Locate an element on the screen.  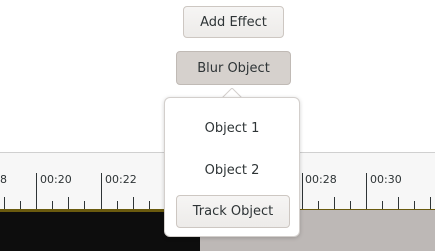
add-effect-button: Add Effect is located at coordinates (233, 22).